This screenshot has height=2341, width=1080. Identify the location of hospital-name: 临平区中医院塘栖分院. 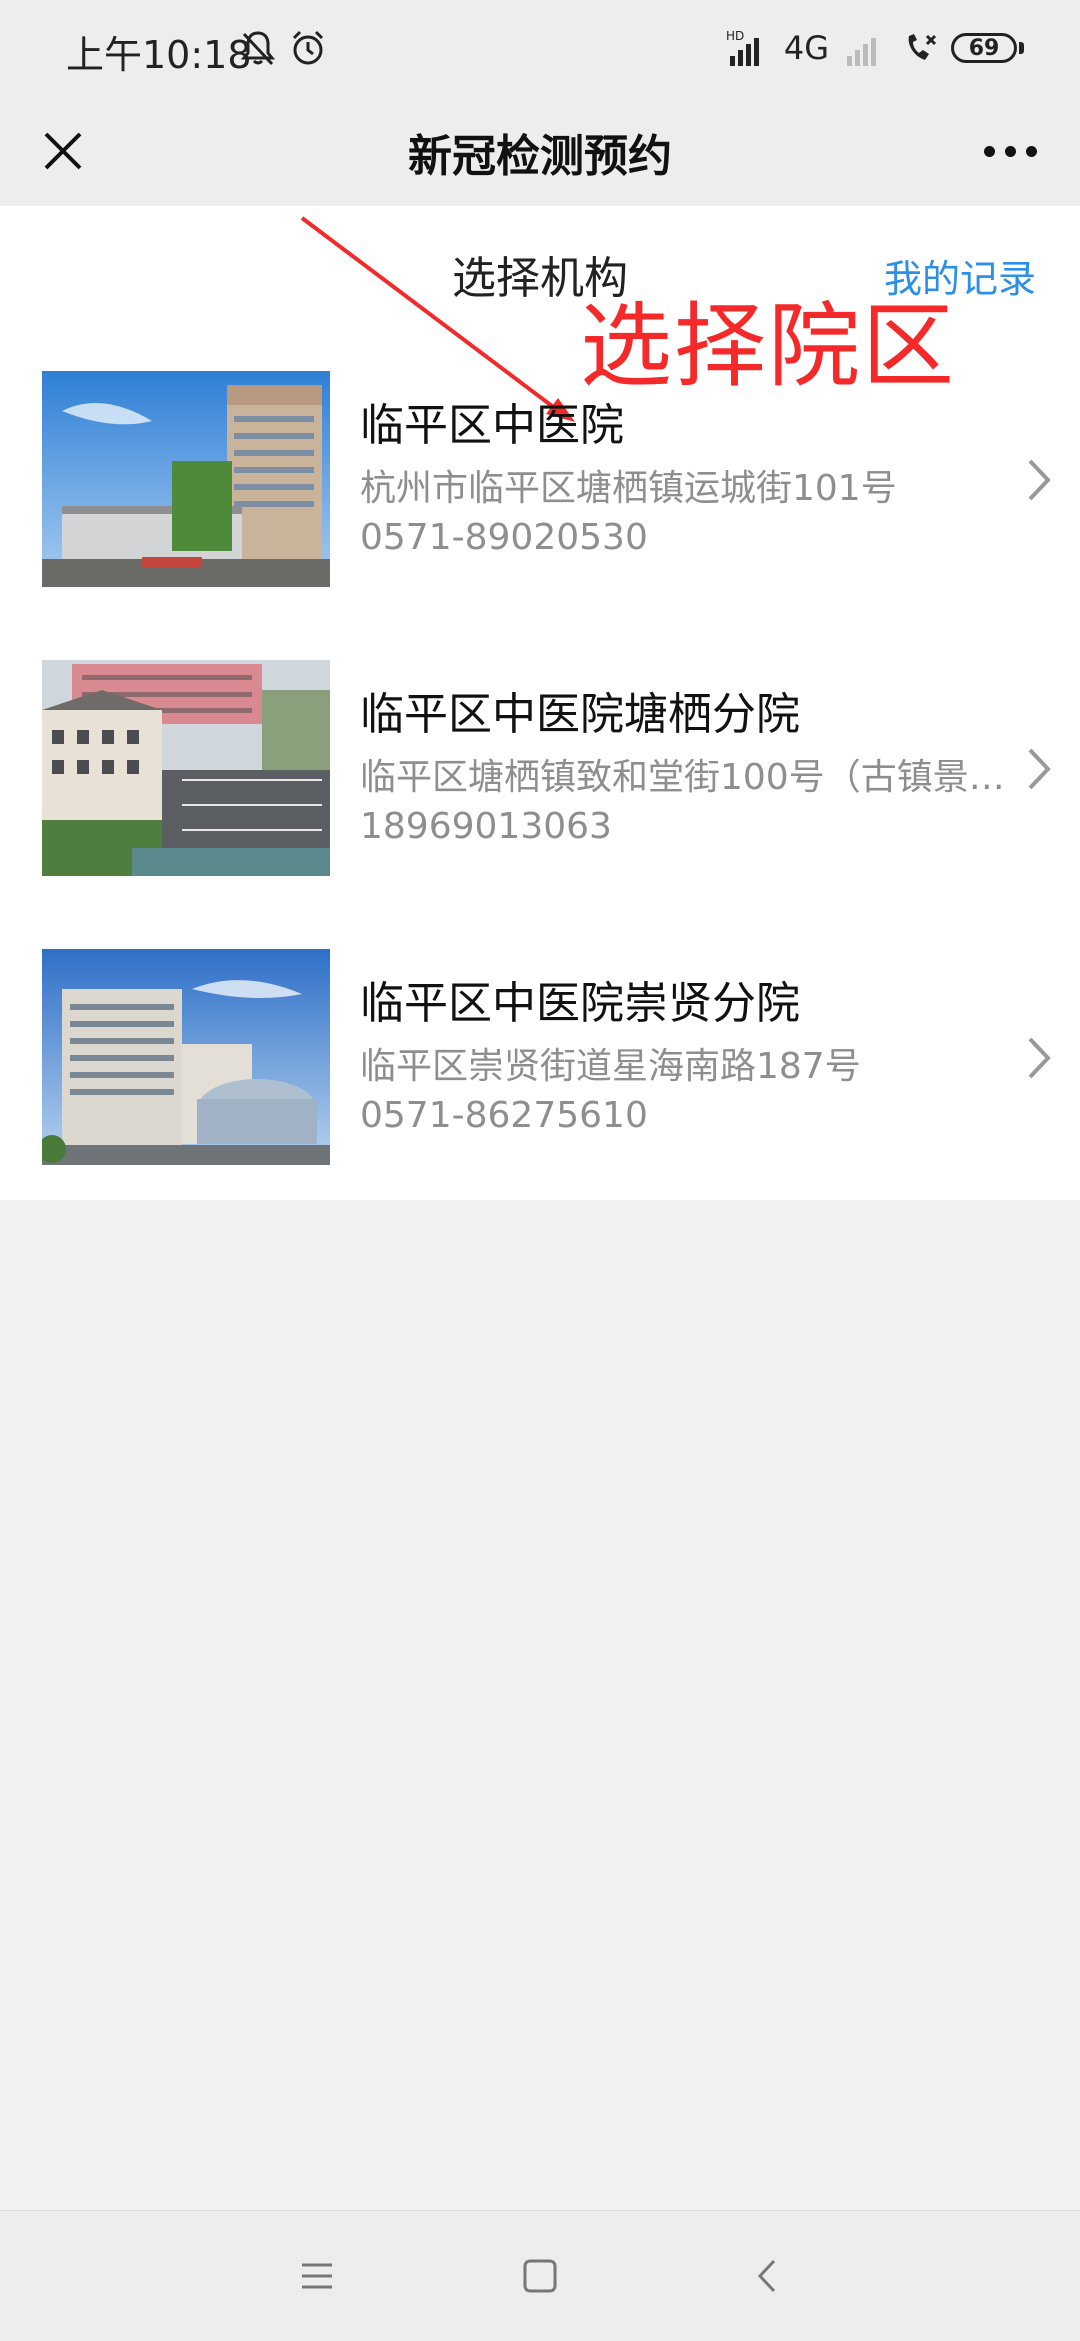
(580, 714).